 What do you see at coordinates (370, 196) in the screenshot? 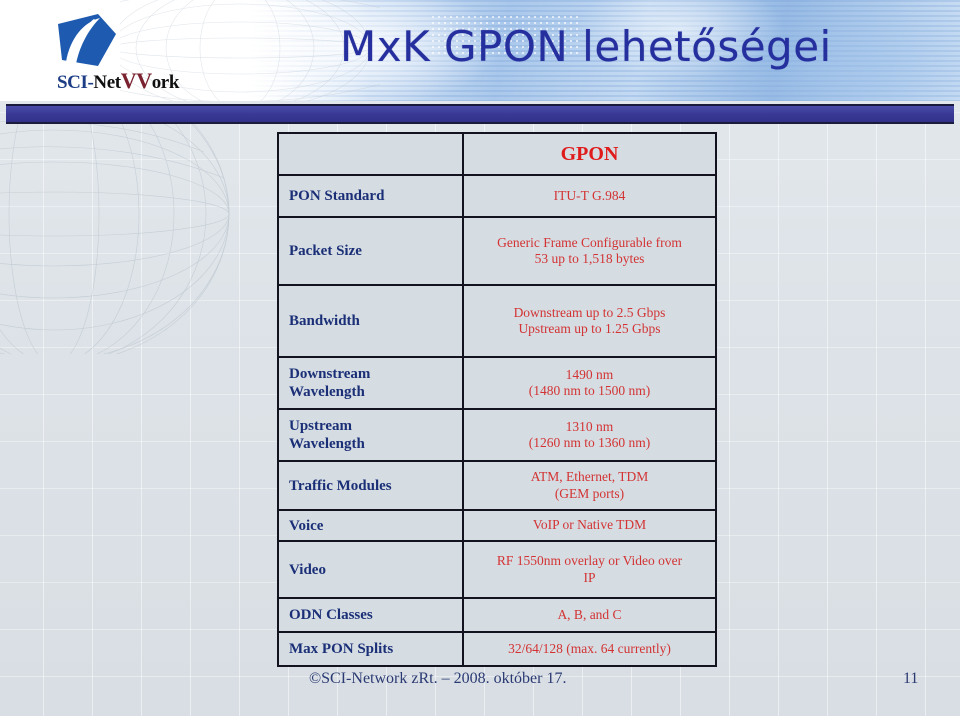
I see `row-label-pon-standard: PON Standard` at bounding box center [370, 196].